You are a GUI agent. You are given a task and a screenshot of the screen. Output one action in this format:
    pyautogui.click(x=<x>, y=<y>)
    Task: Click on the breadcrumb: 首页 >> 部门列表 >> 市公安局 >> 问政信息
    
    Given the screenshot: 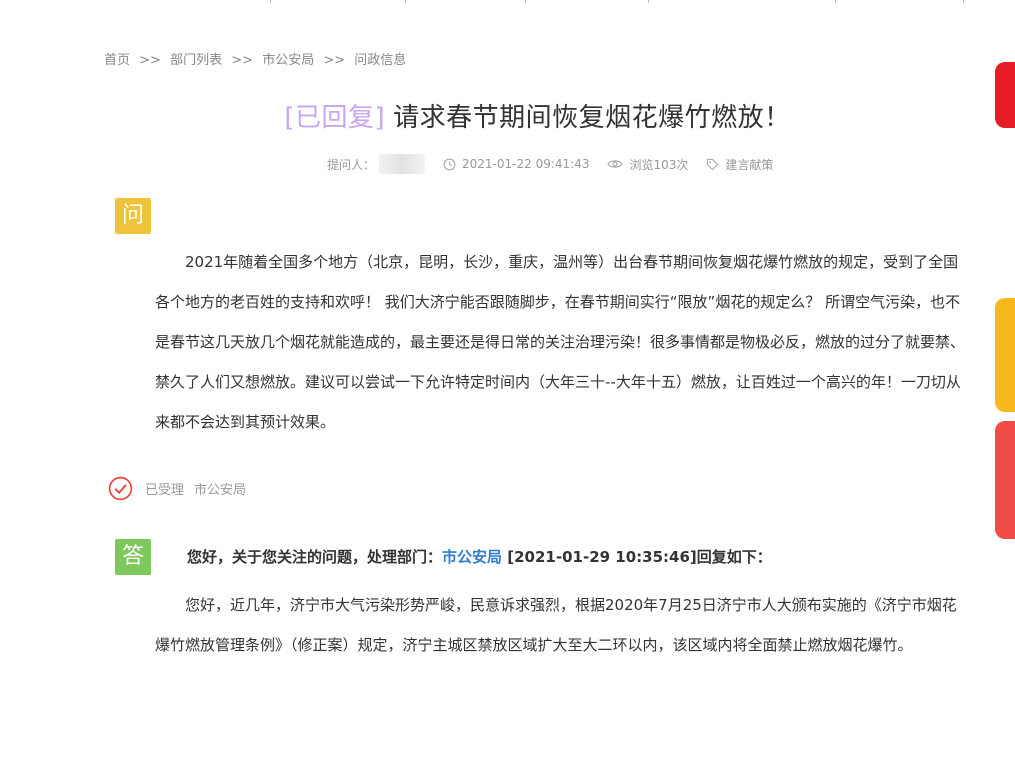 What is the action you would take?
    pyautogui.click(x=255, y=58)
    